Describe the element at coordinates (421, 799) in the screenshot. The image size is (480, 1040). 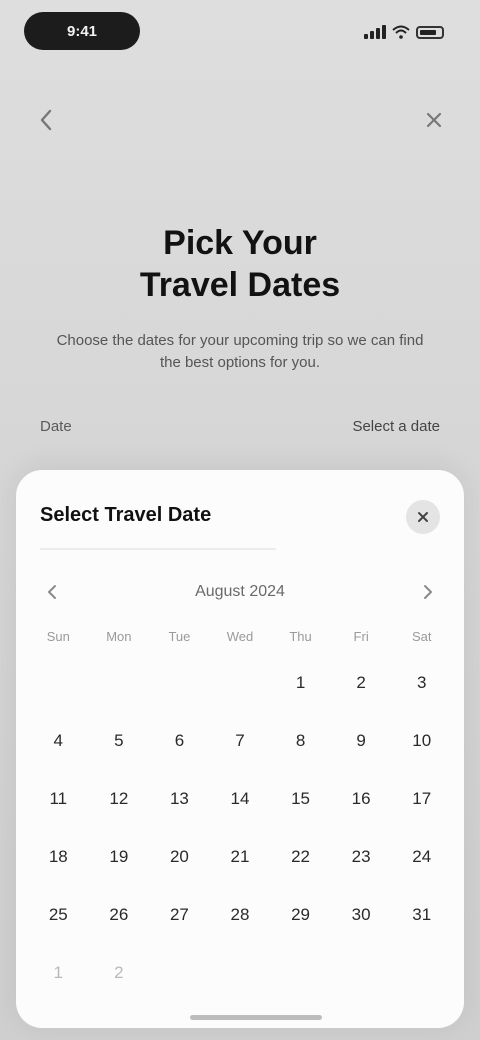
I see `day-cell: 17` at that location.